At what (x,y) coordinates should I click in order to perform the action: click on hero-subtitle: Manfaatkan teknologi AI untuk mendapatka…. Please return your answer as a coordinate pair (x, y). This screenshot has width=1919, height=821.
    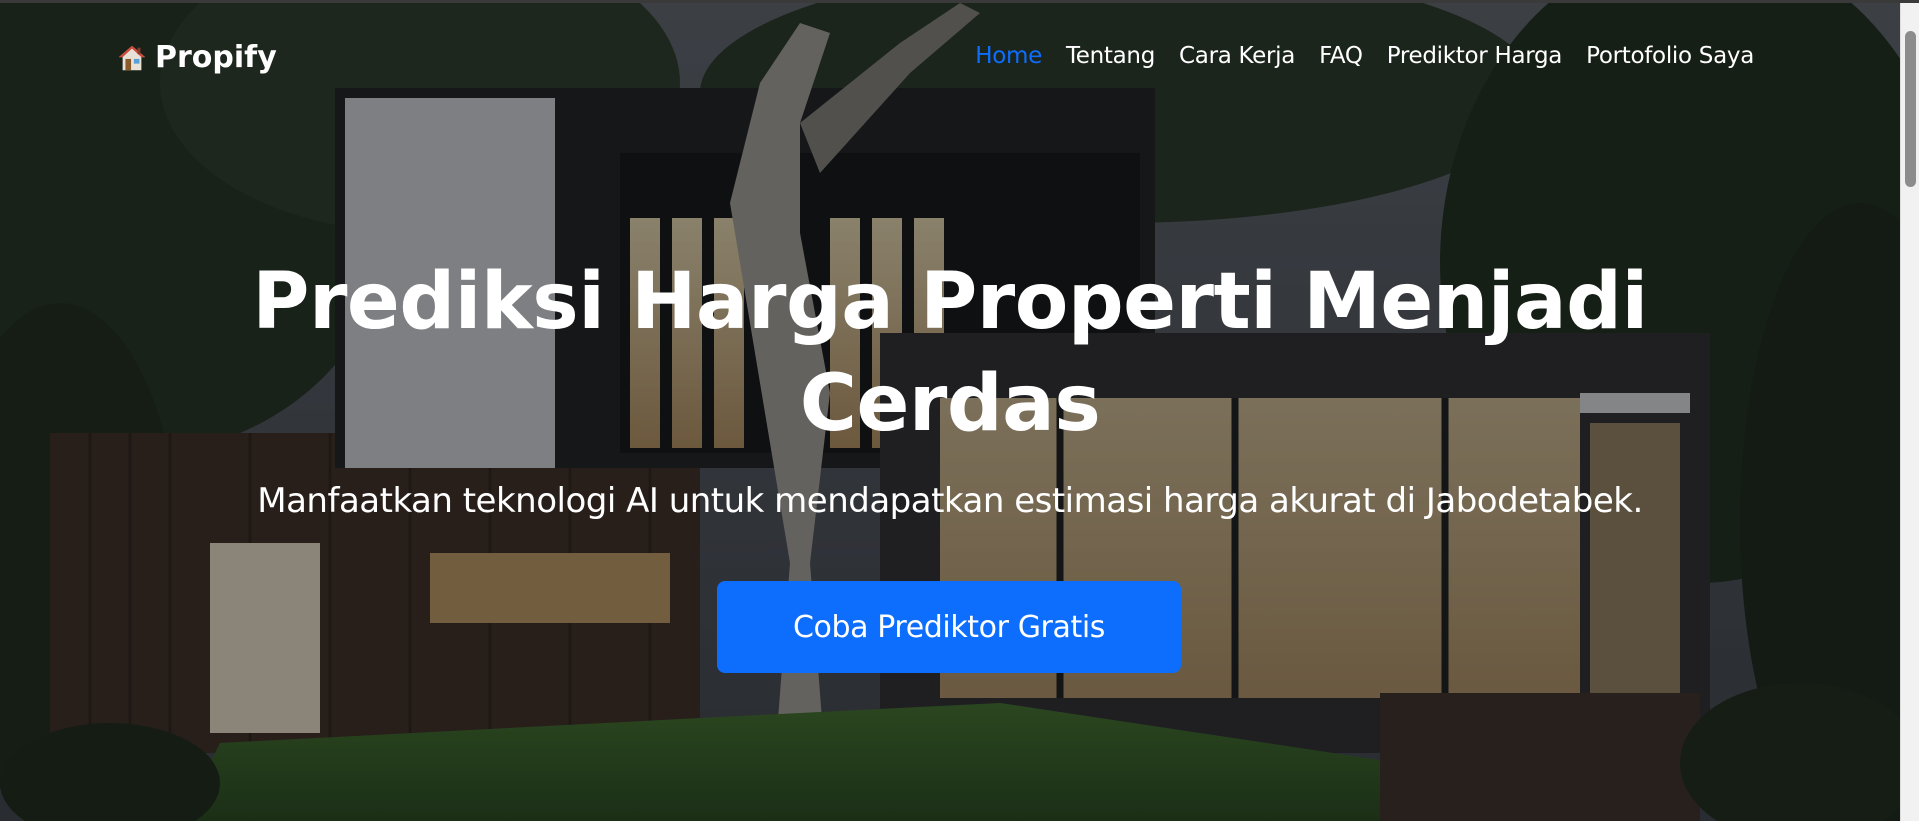
    Looking at the image, I should click on (950, 501).